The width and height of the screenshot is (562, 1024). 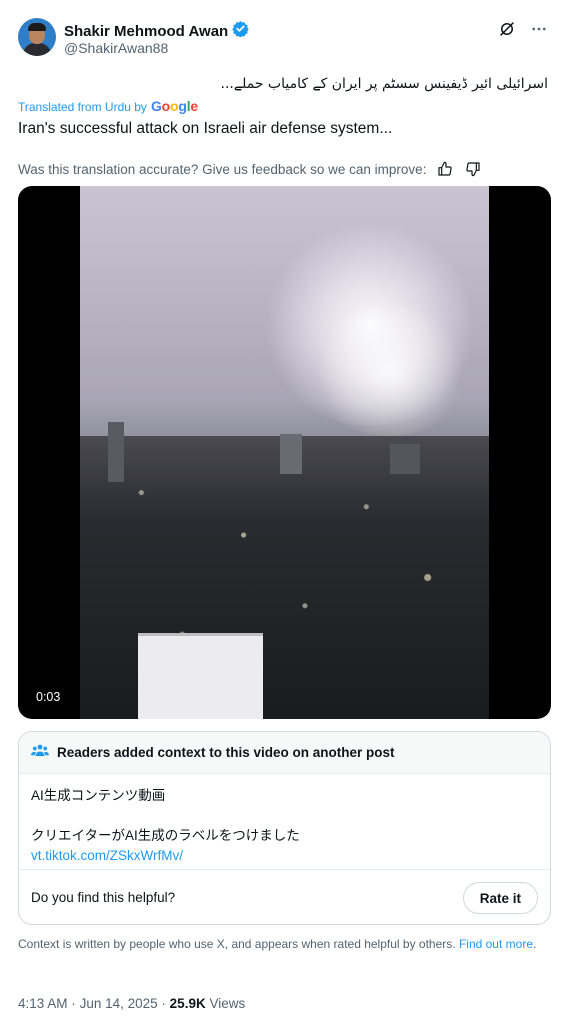 What do you see at coordinates (37, 37) in the screenshot?
I see `avatar` at bounding box center [37, 37].